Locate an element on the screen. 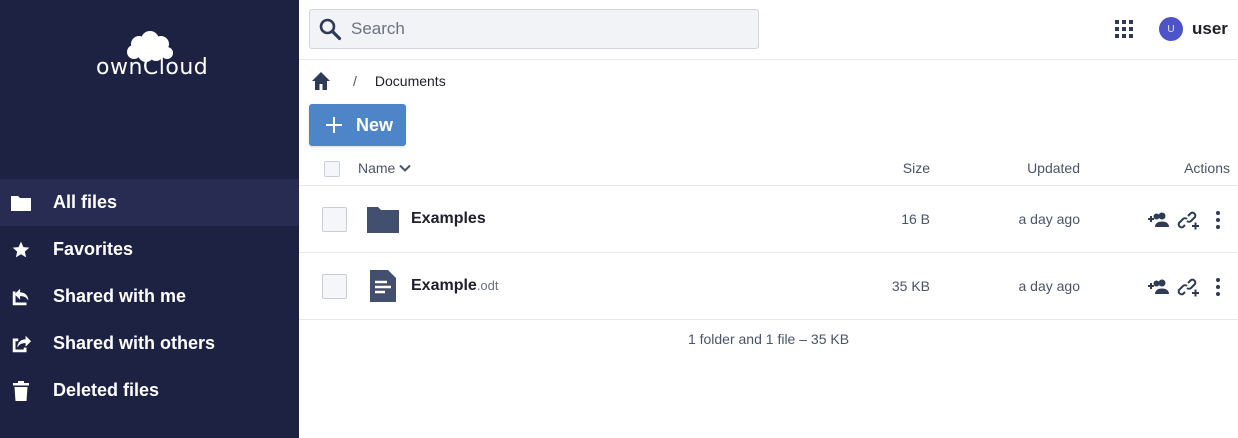 Image resolution: width=1238 pixels, height=438 pixels. search-box is located at coordinates (534, 29).